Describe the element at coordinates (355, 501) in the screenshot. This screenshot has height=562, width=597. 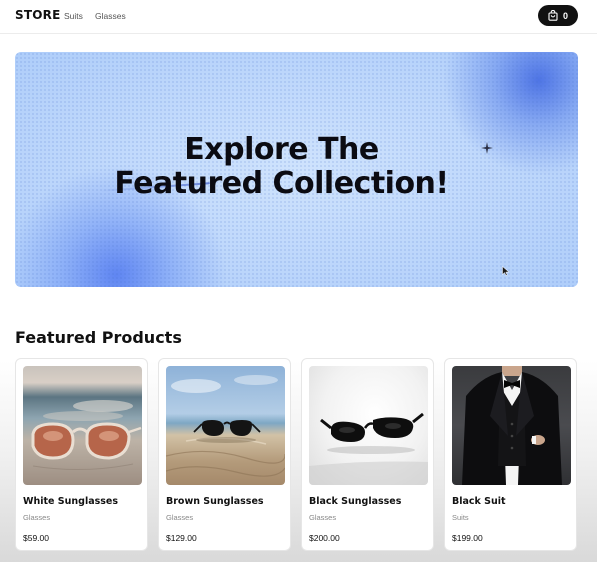
I see `product-name: Black Sunglasses` at that location.